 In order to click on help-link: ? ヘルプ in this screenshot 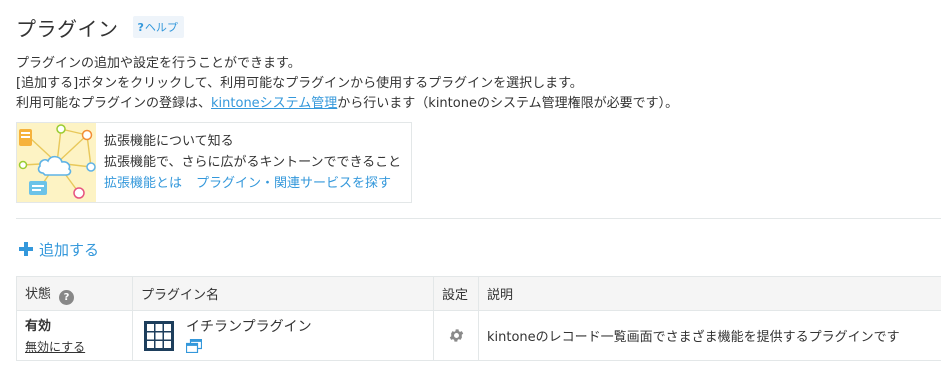, I will do `click(158, 27)`.